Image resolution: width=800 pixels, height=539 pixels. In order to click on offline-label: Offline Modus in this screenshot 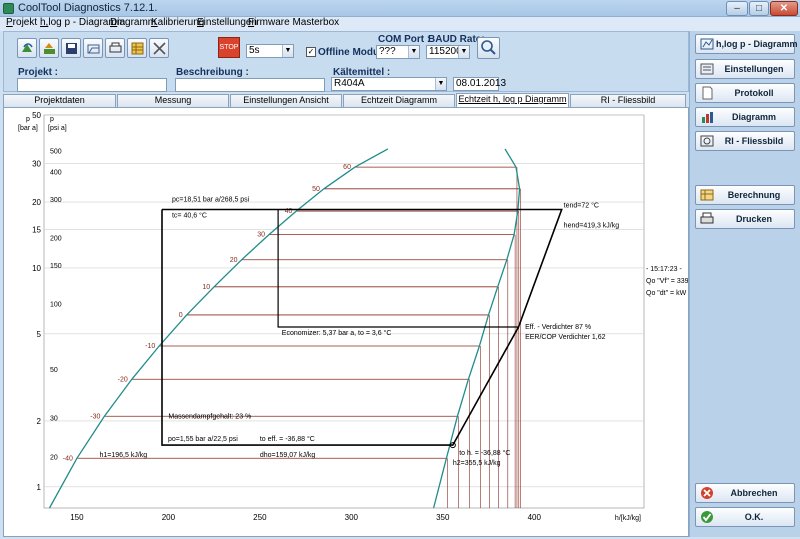, I will do `click(351, 52)`.